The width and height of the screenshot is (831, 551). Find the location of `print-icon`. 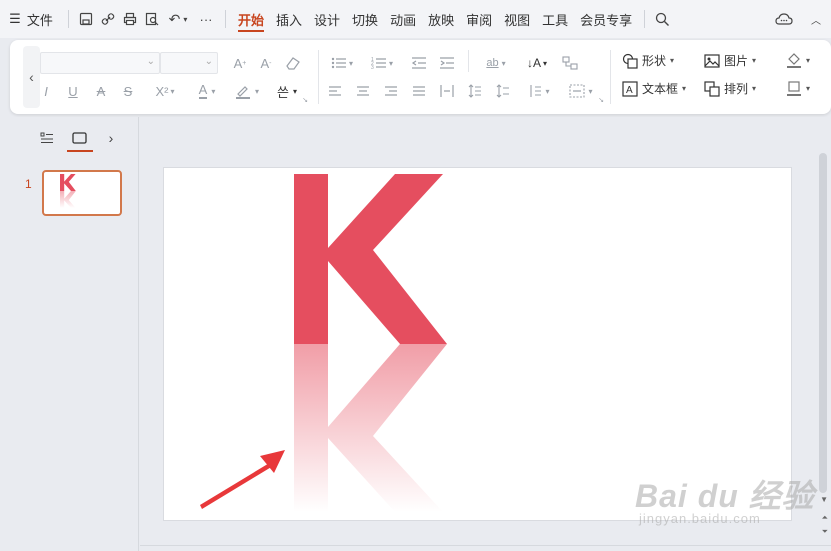

print-icon is located at coordinates (130, 19).